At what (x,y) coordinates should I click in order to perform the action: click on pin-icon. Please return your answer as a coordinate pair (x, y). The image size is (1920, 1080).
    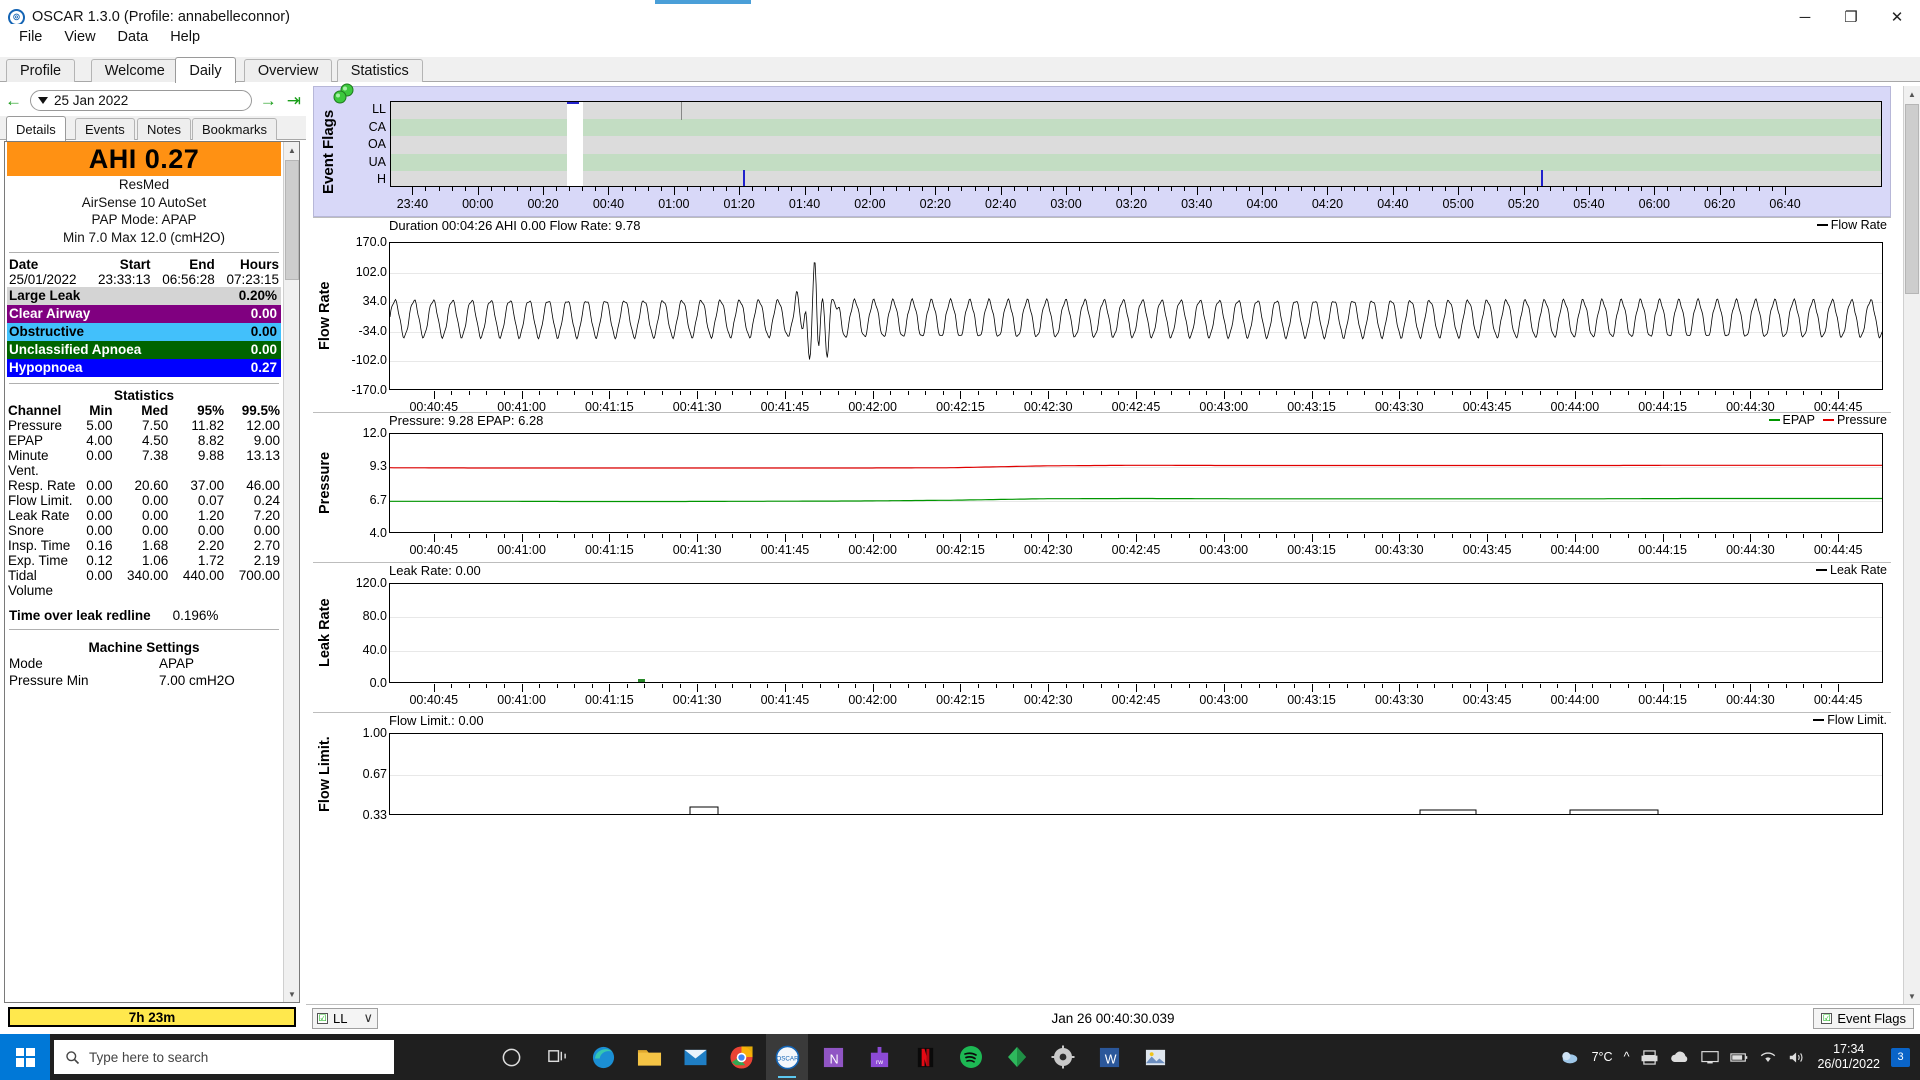
    Looking at the image, I should click on (344, 96).